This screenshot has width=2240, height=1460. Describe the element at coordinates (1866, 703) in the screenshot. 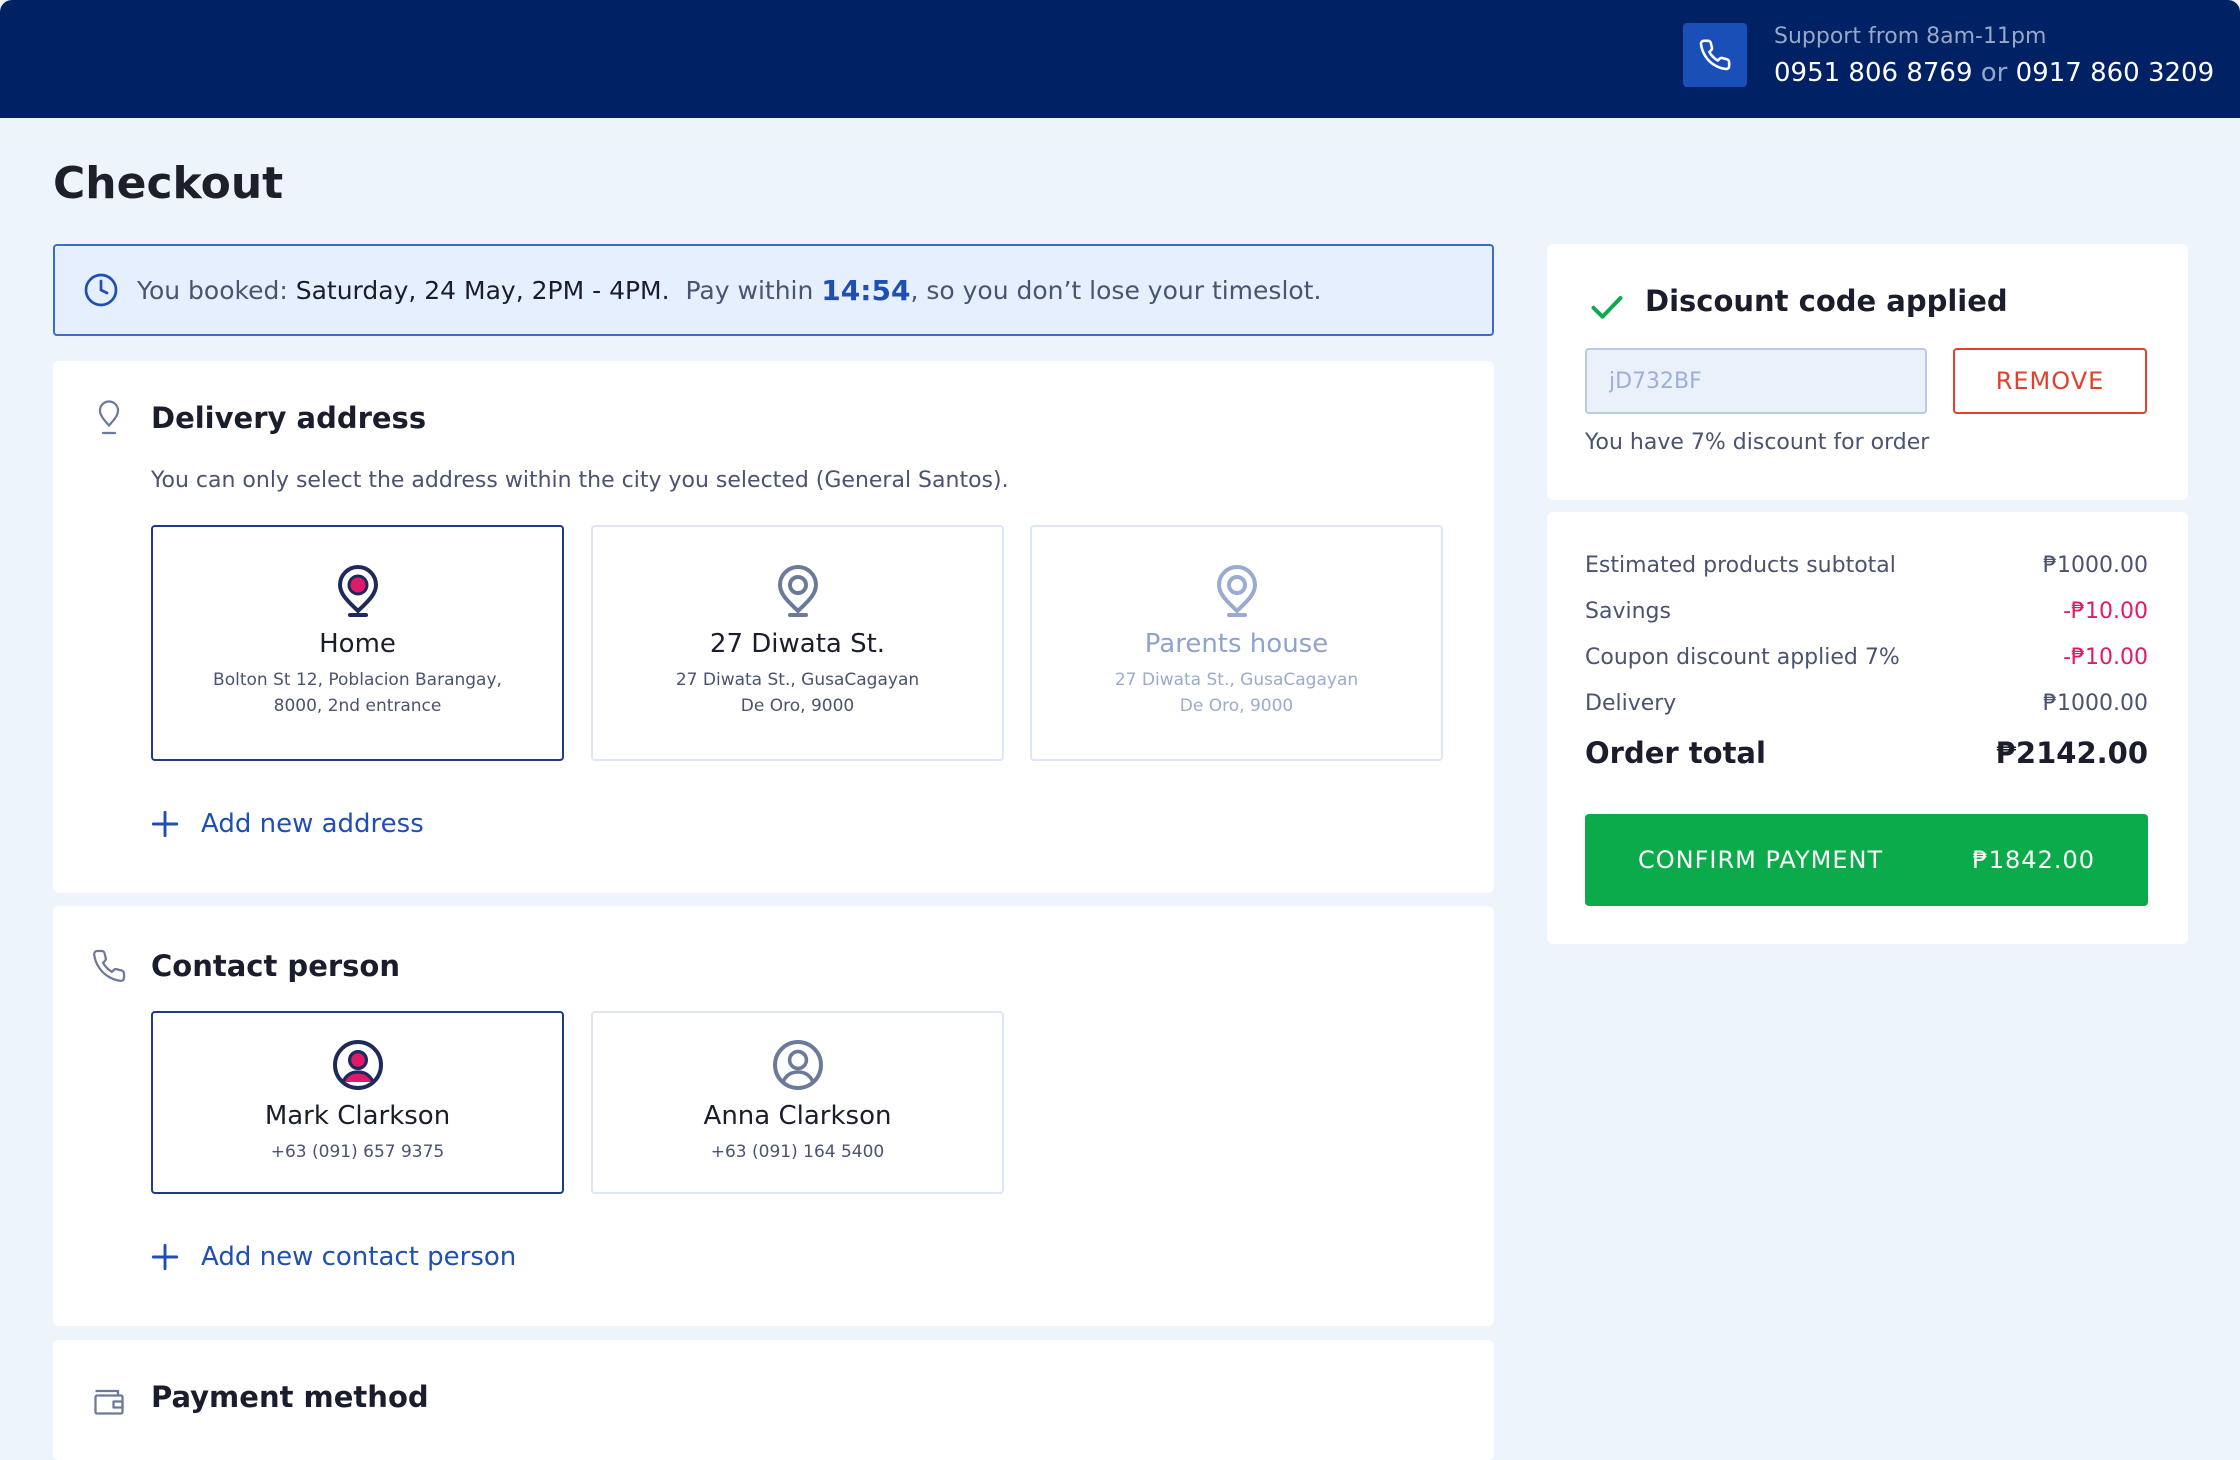

I see `summary-row-delivery: Delivery ₱1000.00` at that location.